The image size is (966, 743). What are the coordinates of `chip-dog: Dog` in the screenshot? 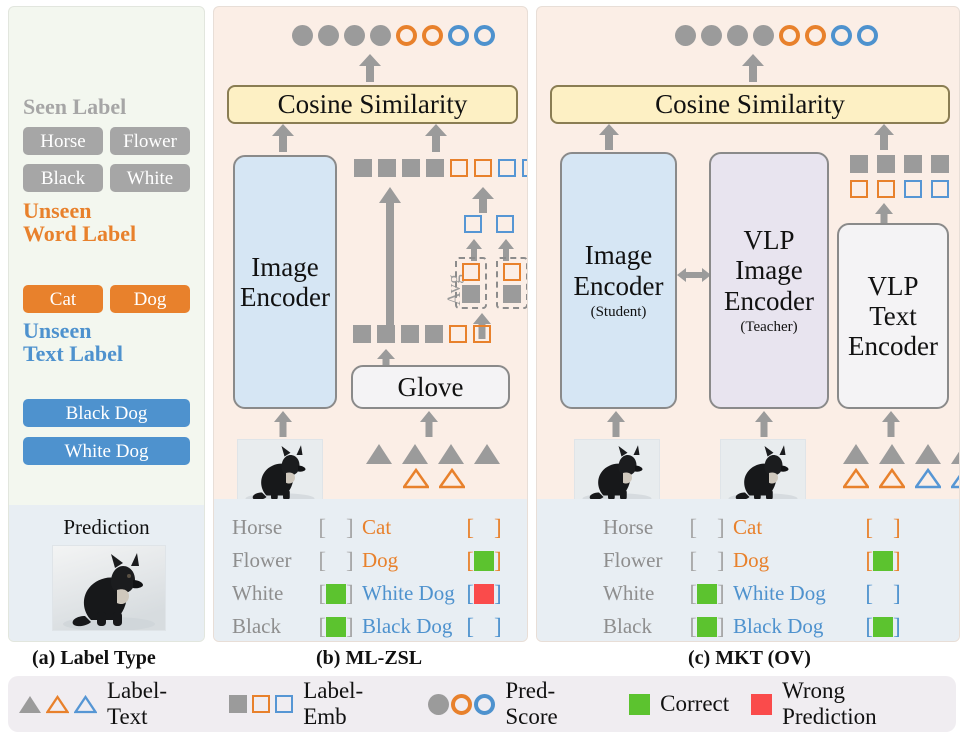 It's located at (150, 299).